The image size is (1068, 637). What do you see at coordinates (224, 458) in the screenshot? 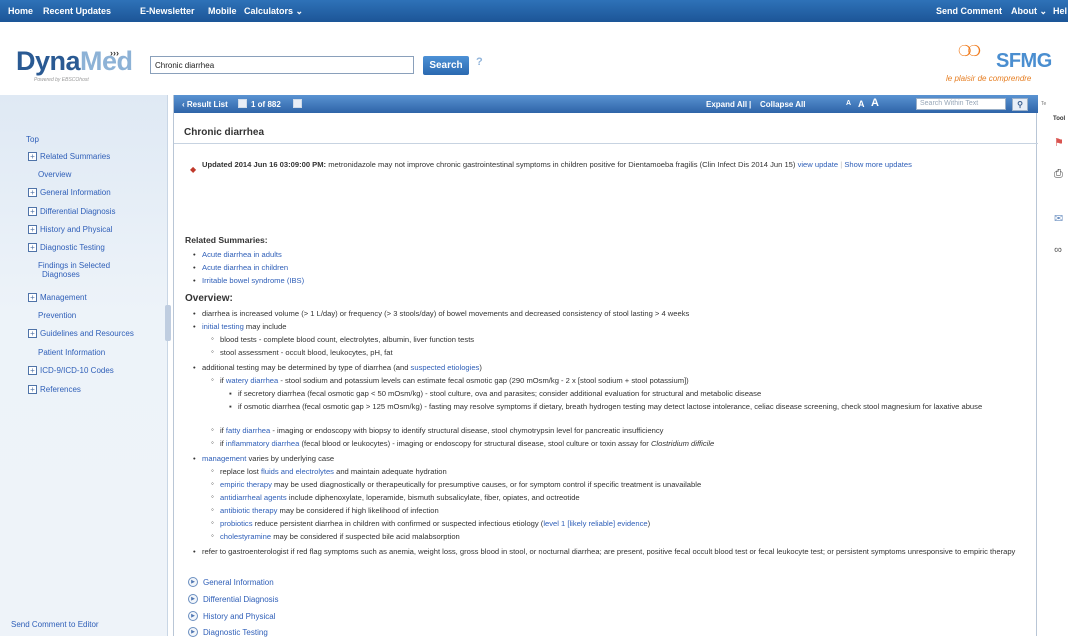
I see `management-link: management` at bounding box center [224, 458].